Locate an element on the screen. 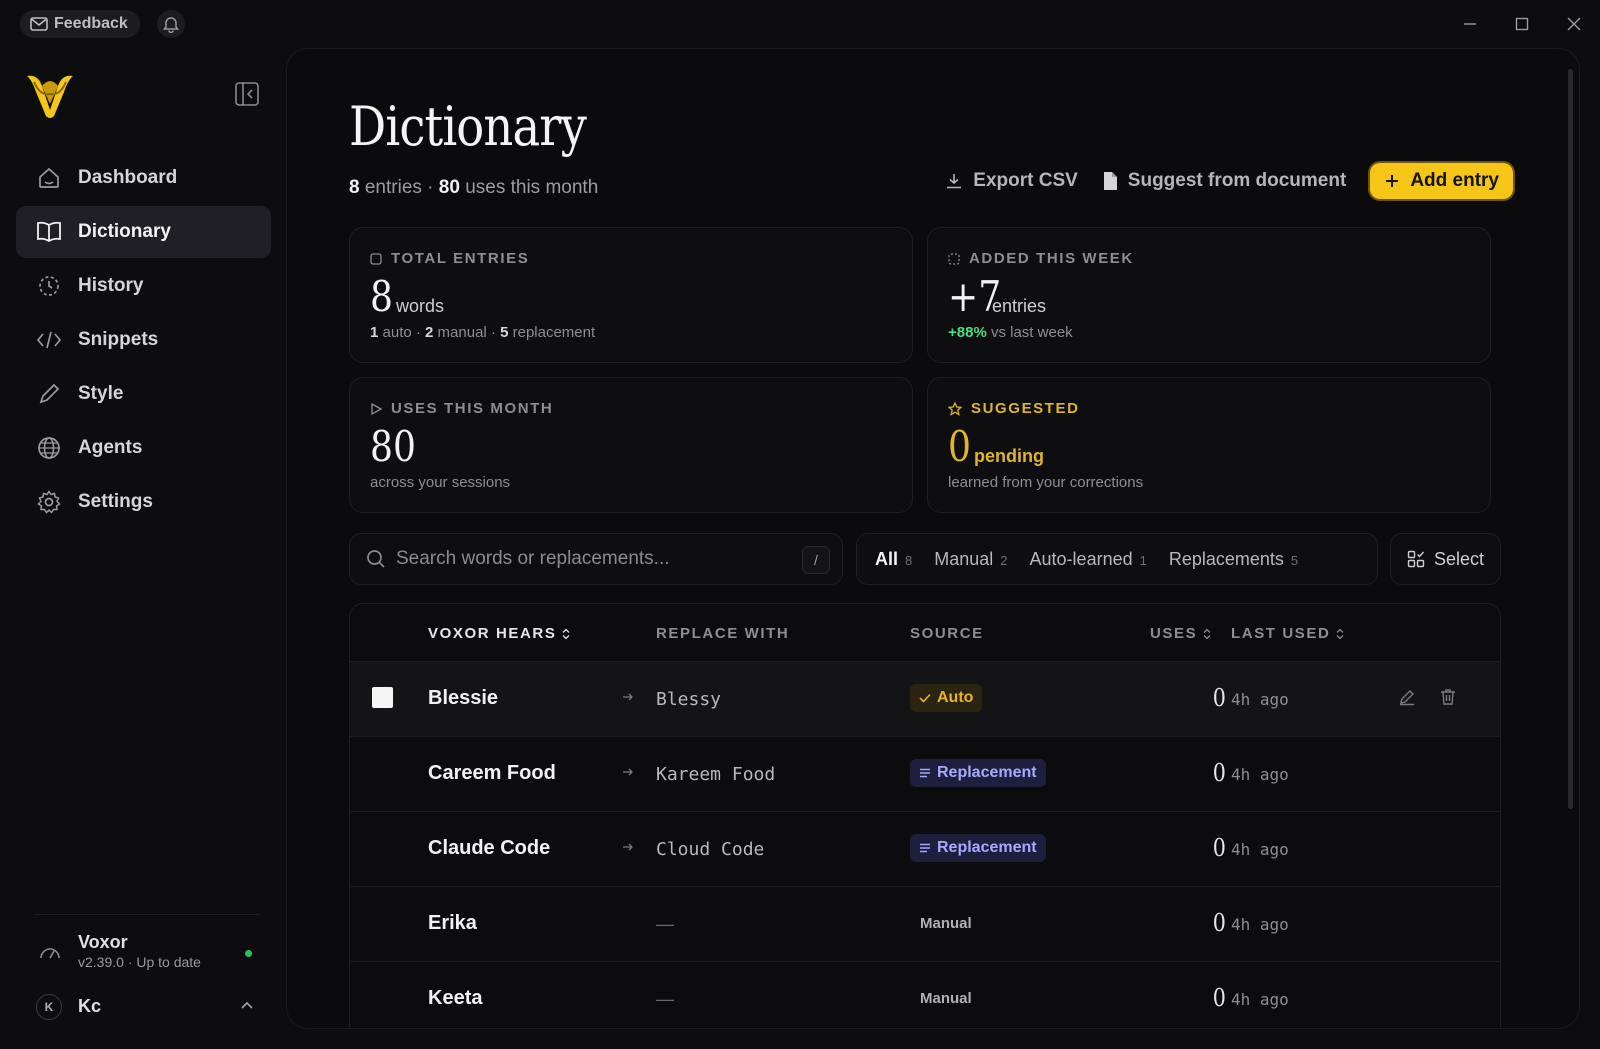  tab-auto-learned: Auto-learned 1 is located at coordinates (1088, 559).